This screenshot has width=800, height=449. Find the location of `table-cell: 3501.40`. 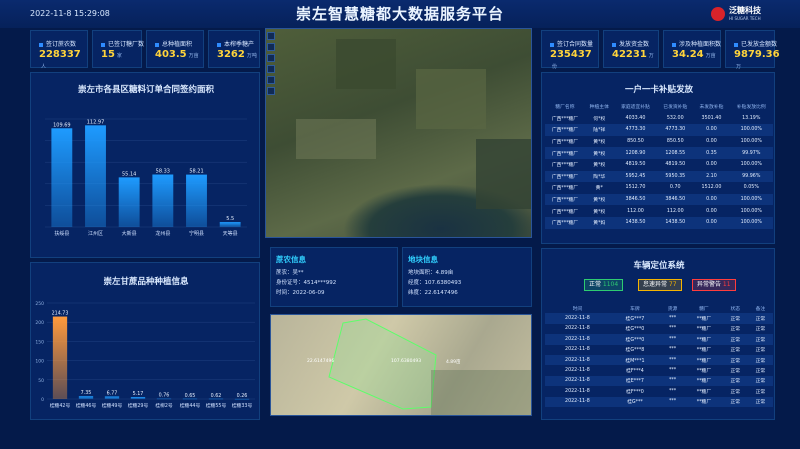

table-cell: 3501.40 is located at coordinates (711, 118).